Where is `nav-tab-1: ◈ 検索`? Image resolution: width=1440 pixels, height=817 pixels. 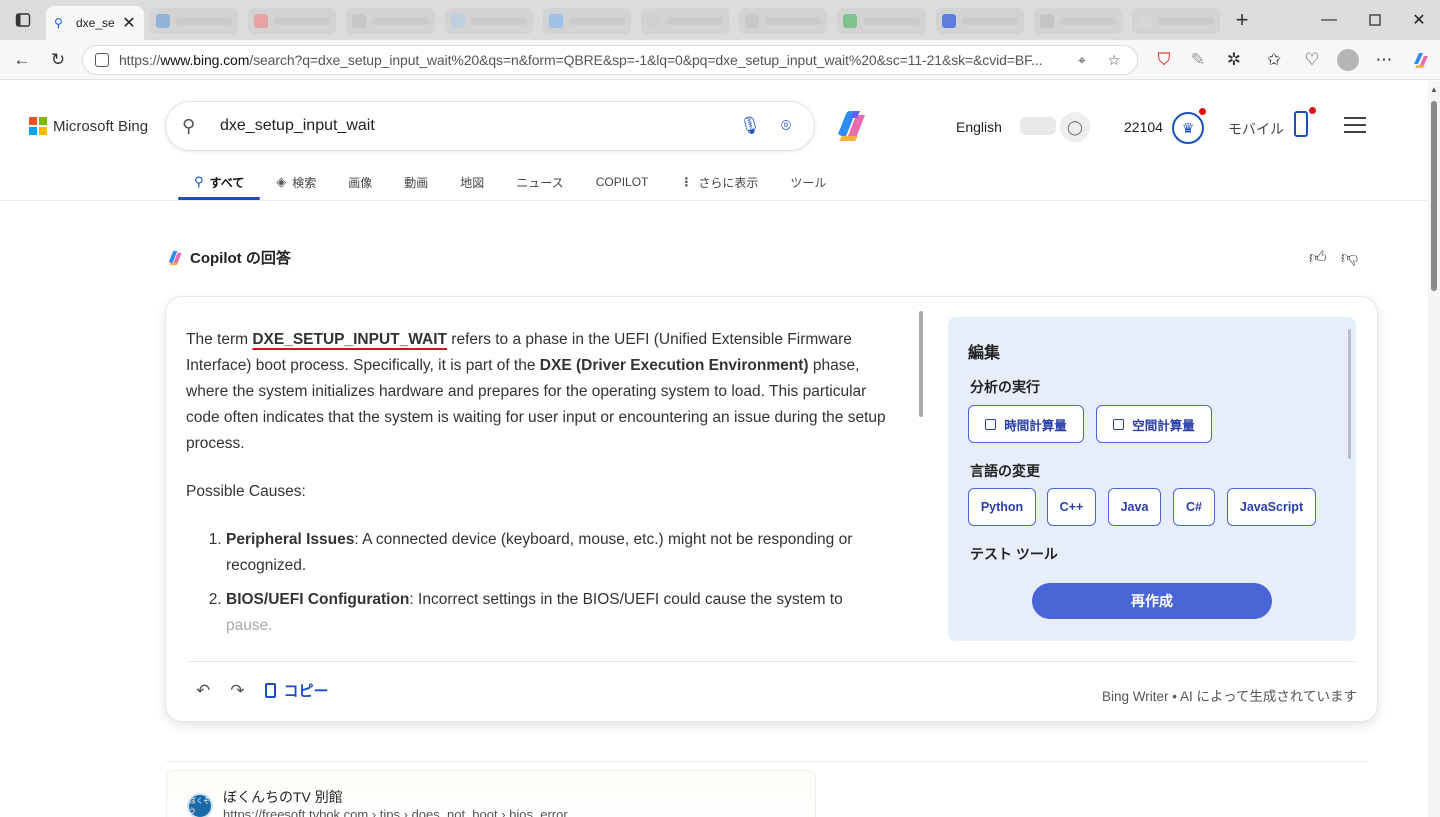
nav-tab-1: ◈ 検索 is located at coordinates (296, 182).